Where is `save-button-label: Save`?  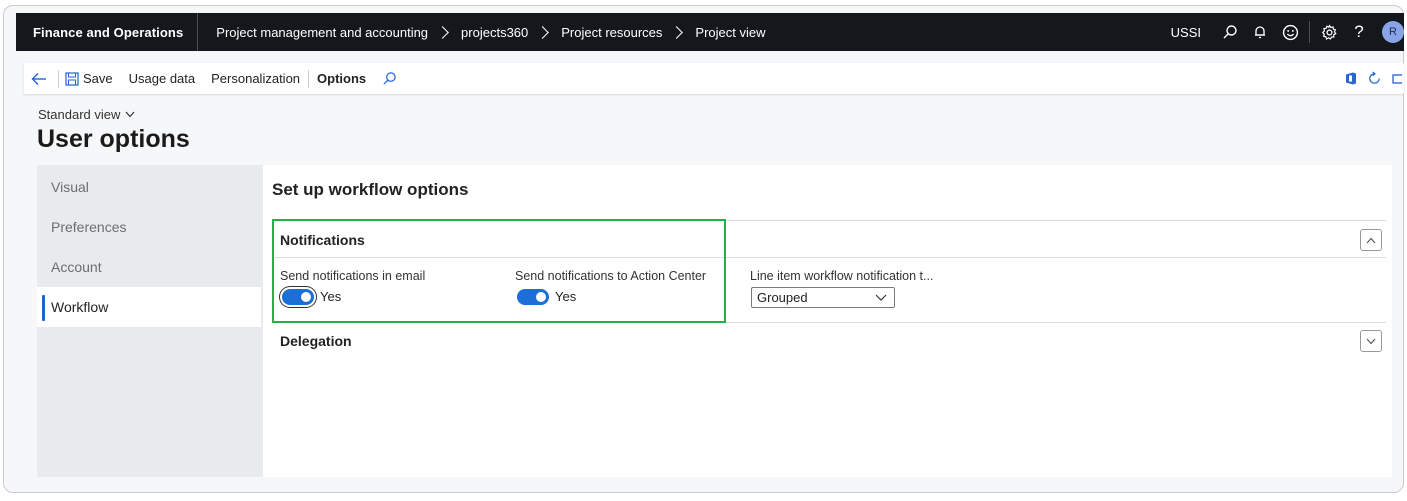
save-button-label: Save is located at coordinates (98, 78).